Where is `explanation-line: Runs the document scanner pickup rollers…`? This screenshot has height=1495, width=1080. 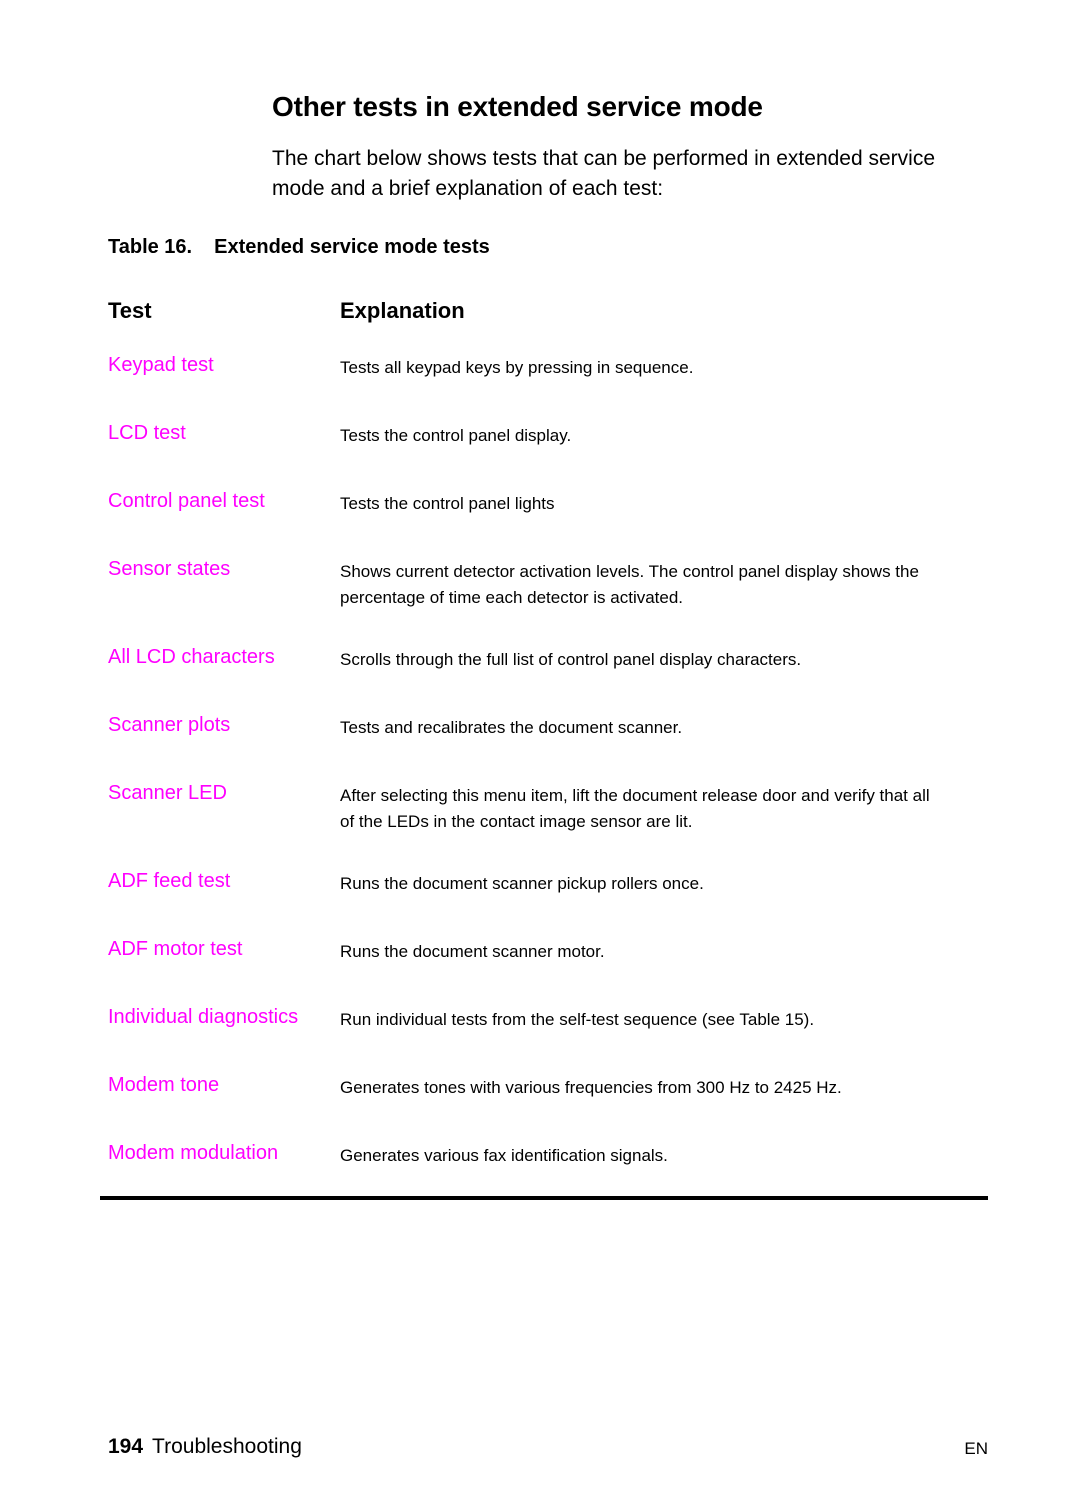
explanation-line: Runs the document scanner pickup rollers… is located at coordinates (522, 883).